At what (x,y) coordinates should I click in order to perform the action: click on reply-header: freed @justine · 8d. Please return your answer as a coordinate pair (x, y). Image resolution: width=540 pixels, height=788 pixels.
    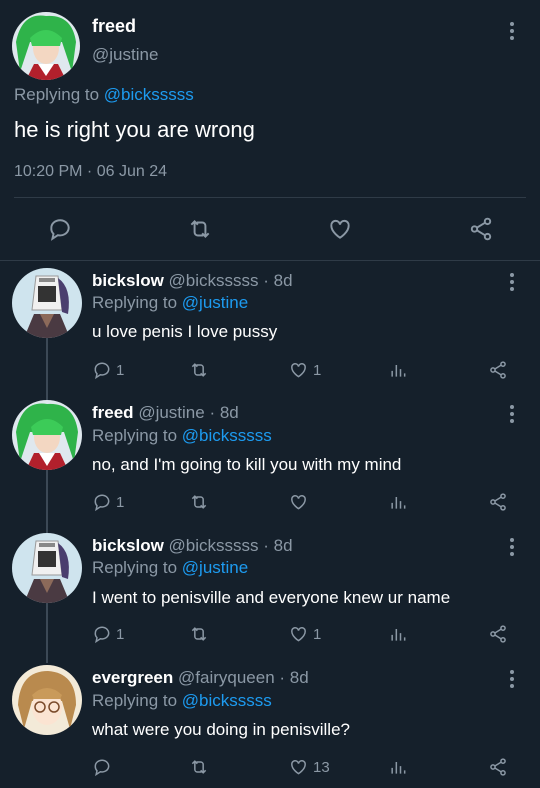
    Looking at the image, I should click on (165, 413).